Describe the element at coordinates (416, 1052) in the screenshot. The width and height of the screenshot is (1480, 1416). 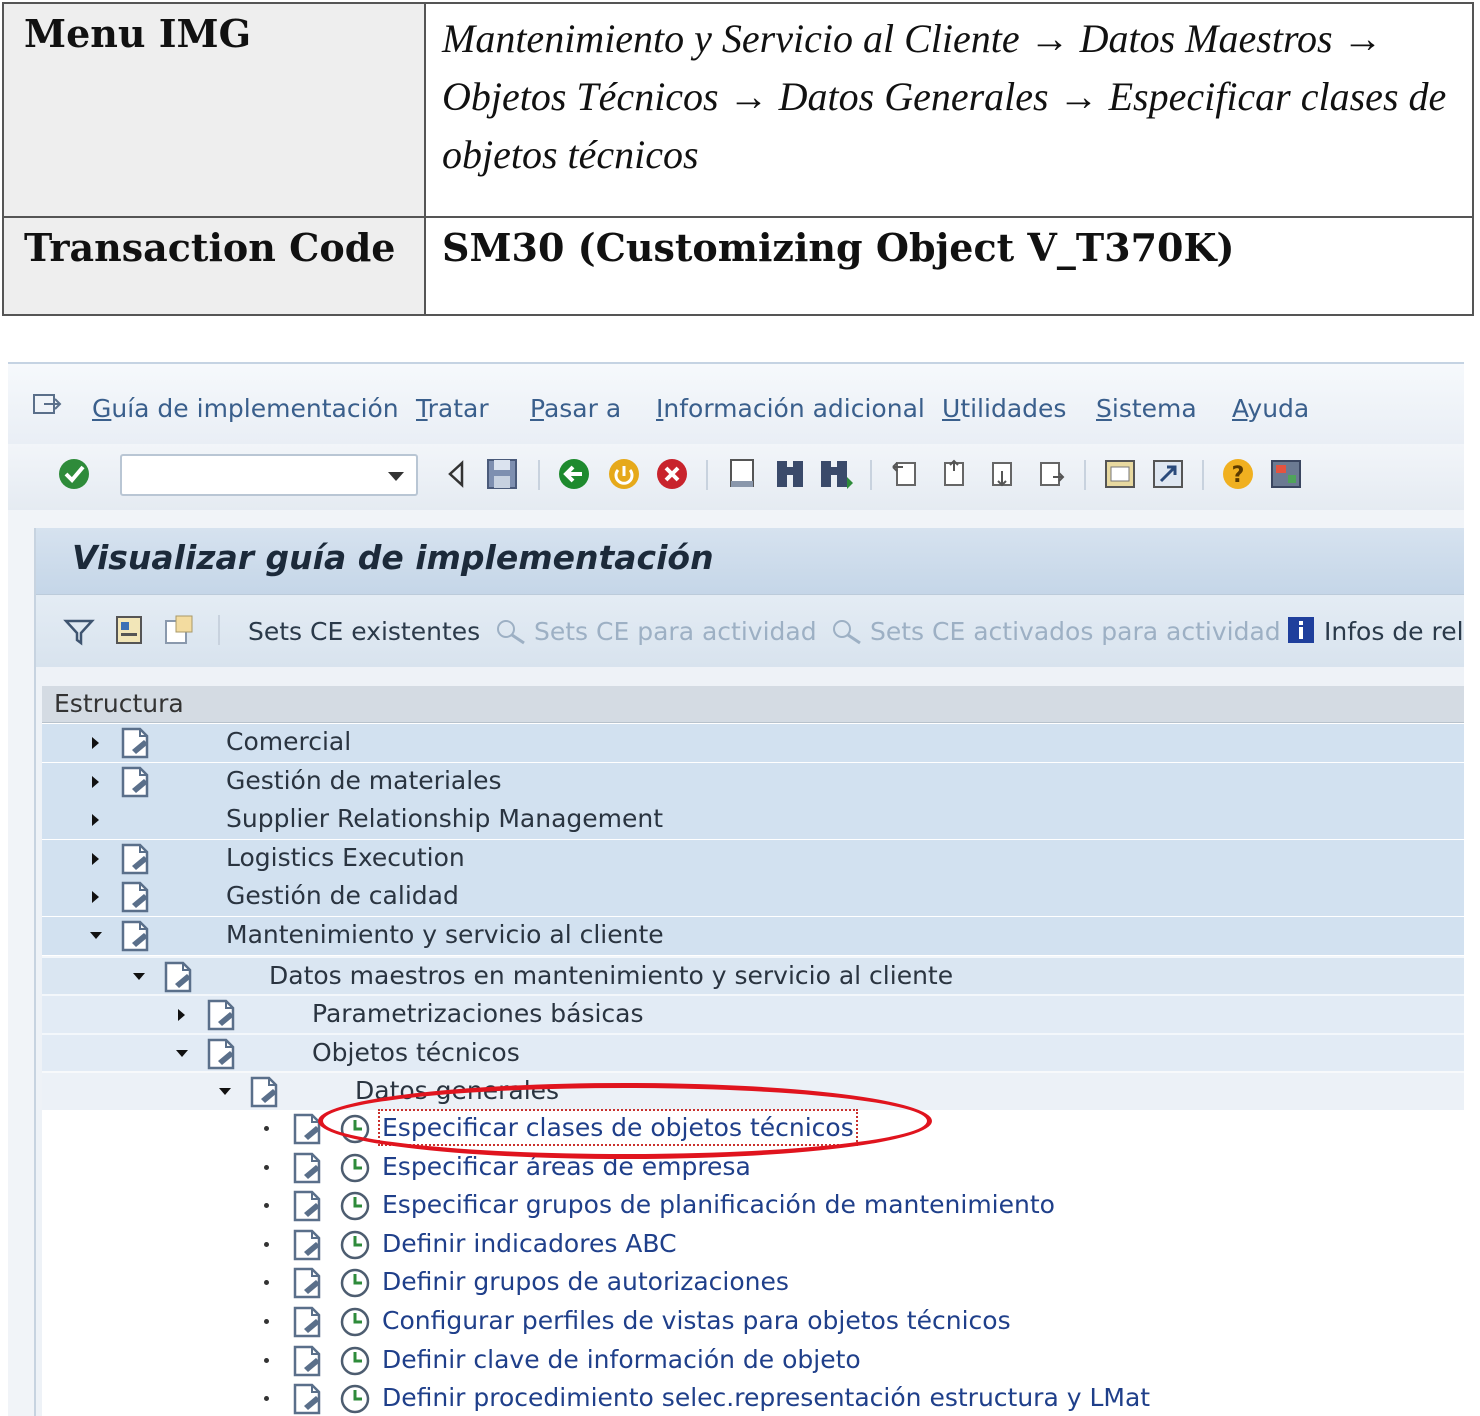
I see `tree-row-label: Objetos técnicos` at that location.